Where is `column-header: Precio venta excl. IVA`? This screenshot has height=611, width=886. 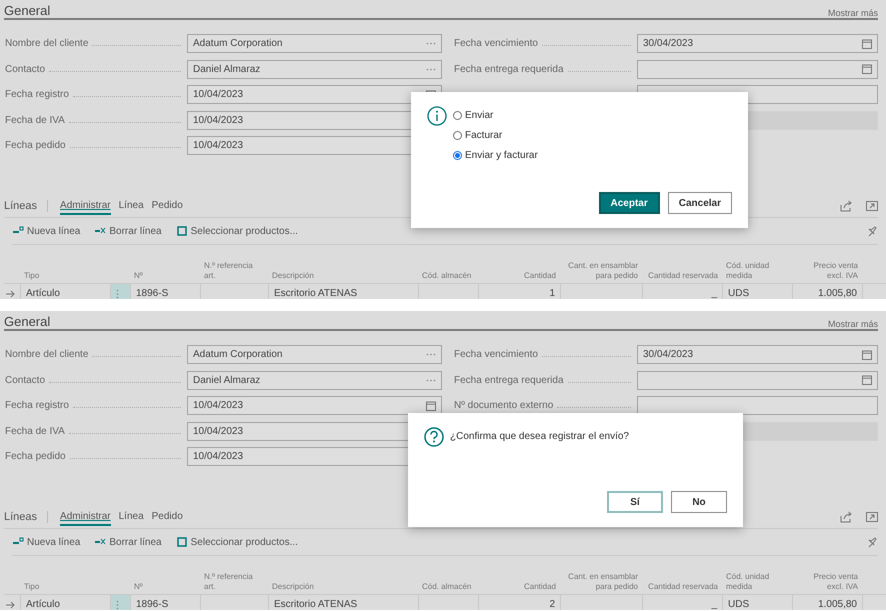
column-header: Precio venta excl. IVA is located at coordinates (835, 582).